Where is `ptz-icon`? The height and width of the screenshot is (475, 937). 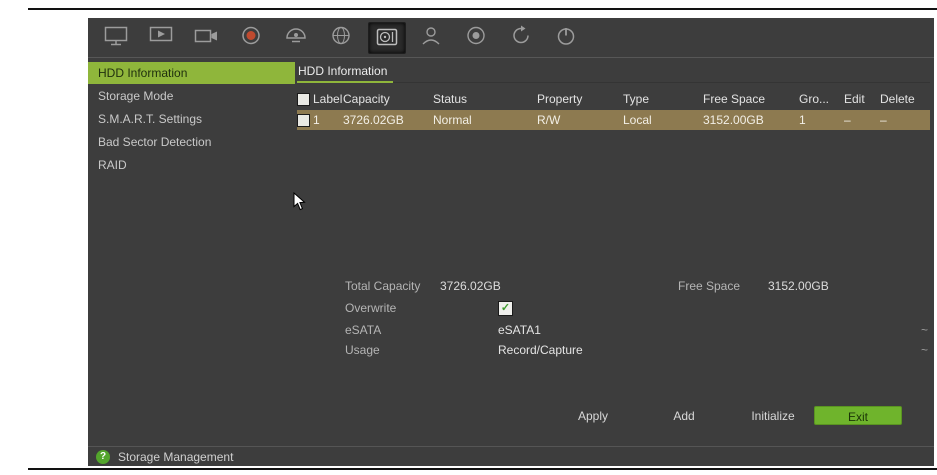
ptz-icon is located at coordinates (296, 37).